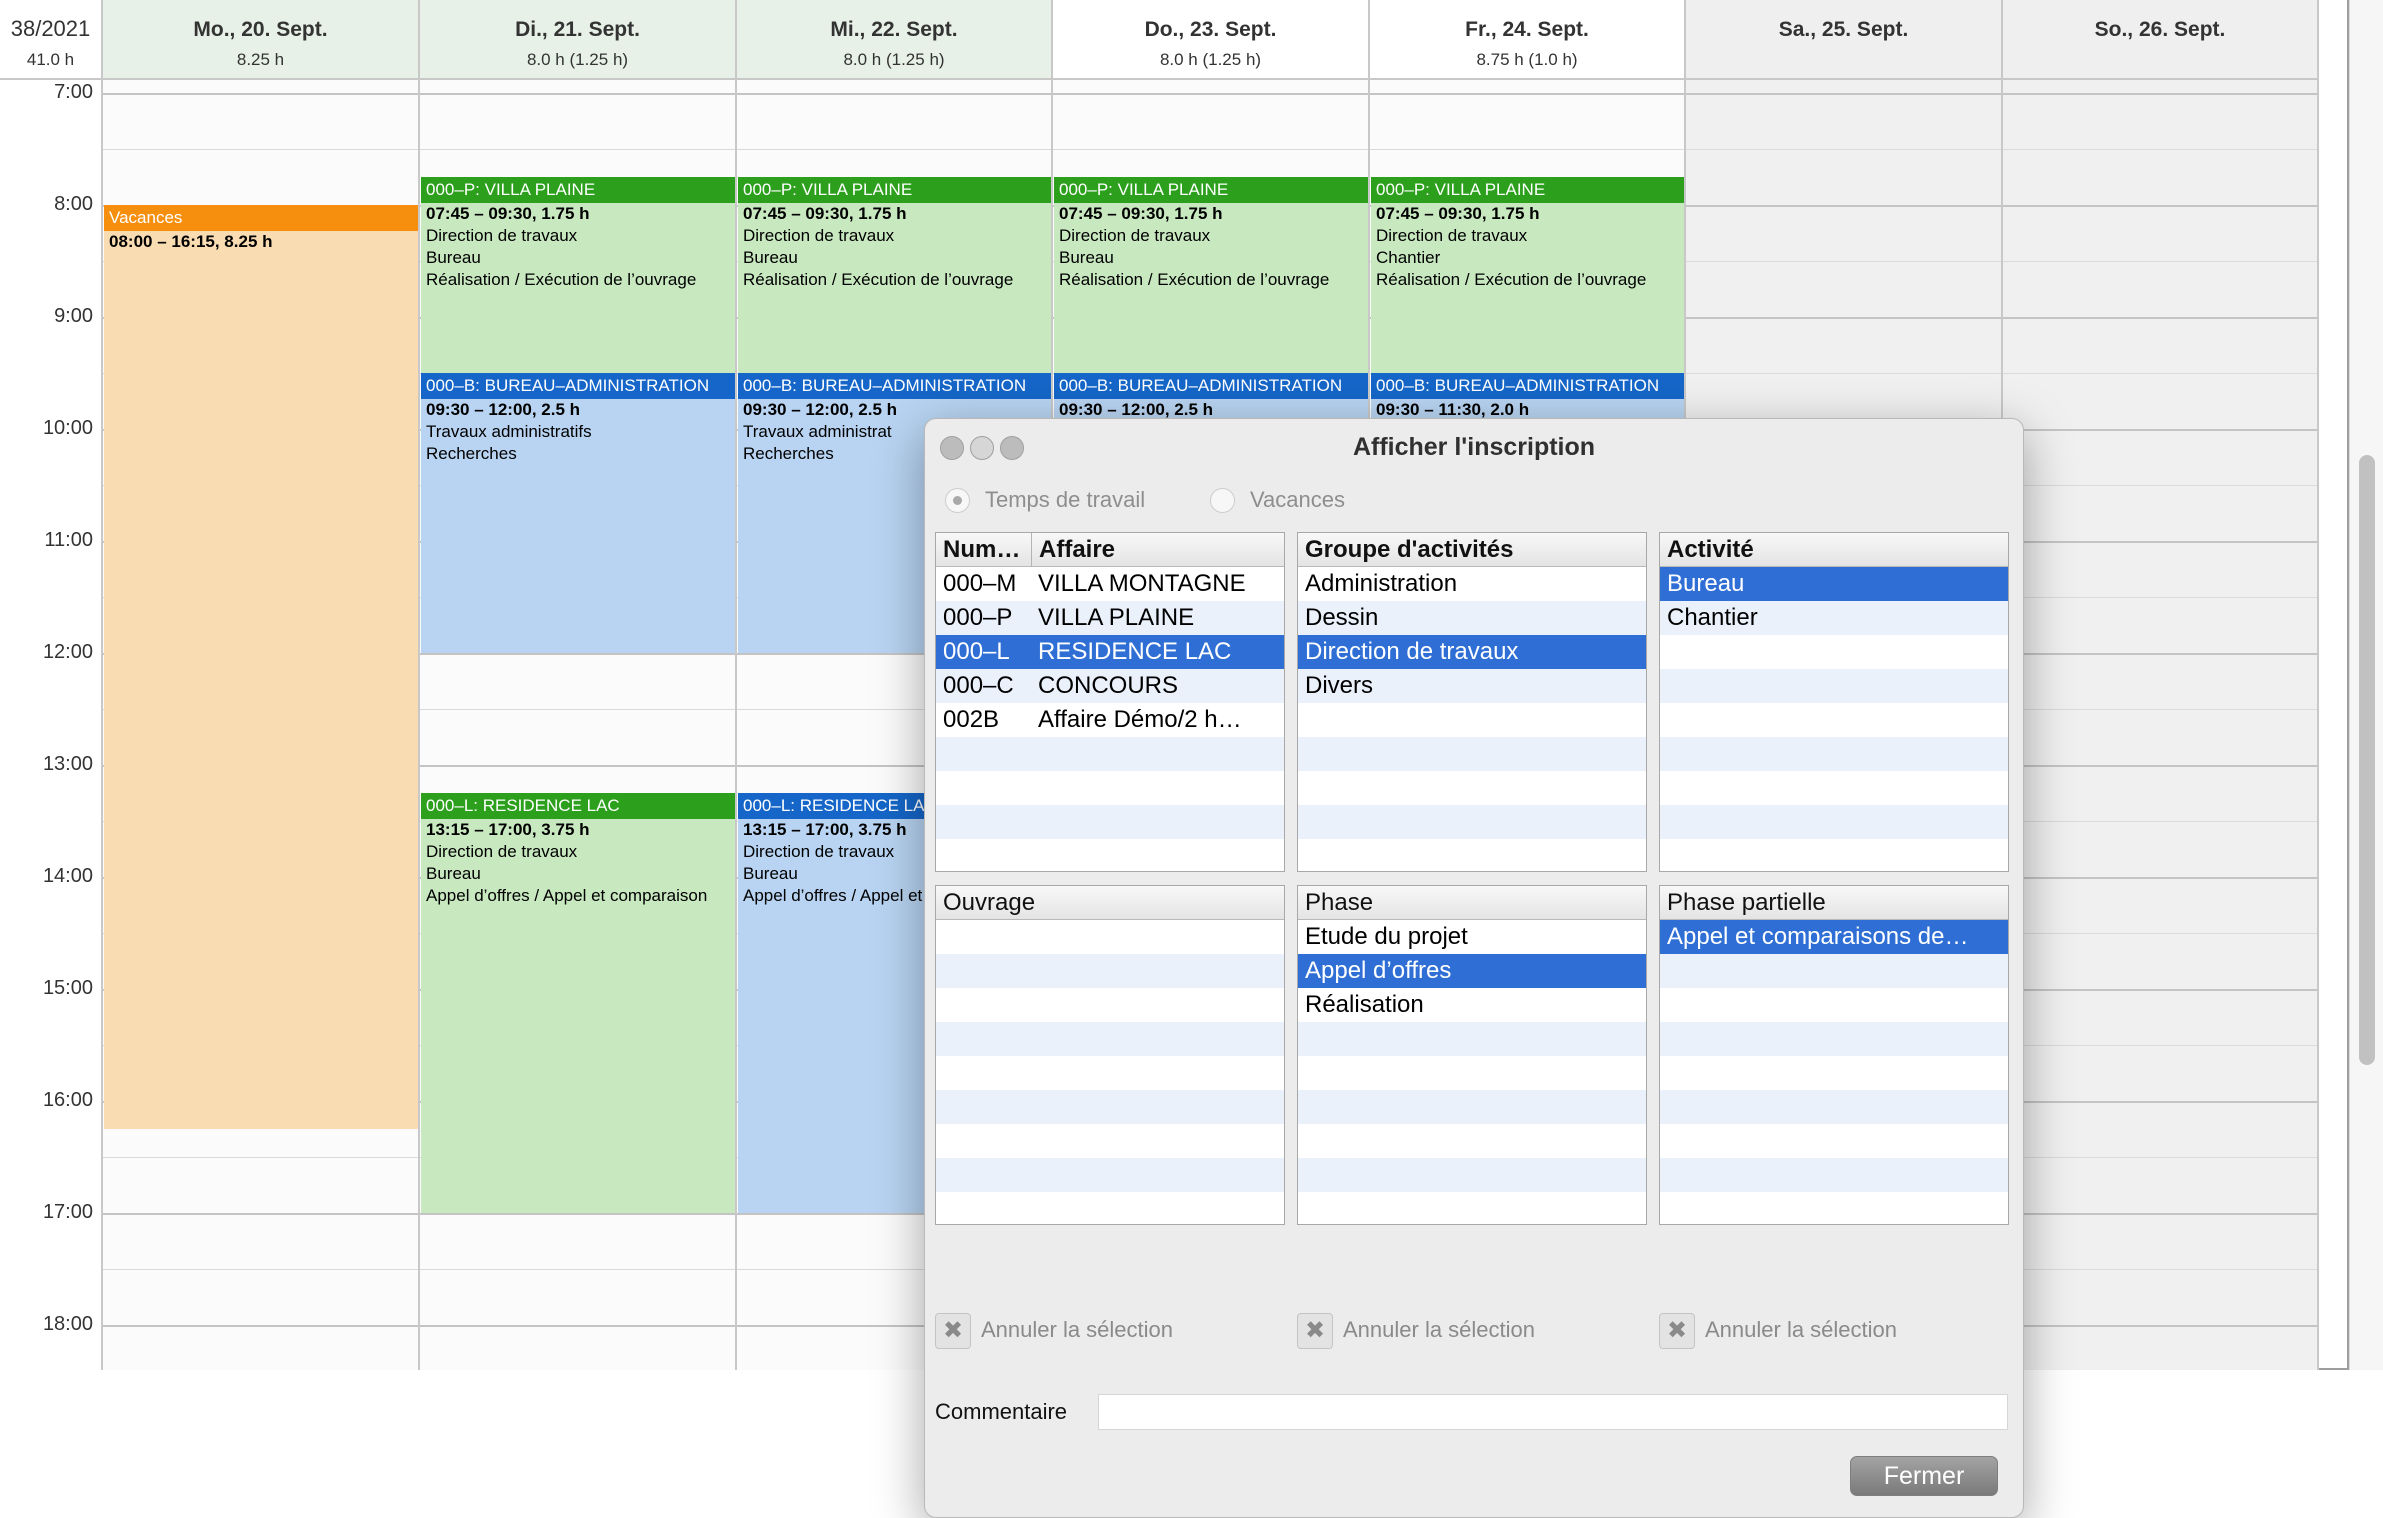  What do you see at coordinates (1801, 1329) in the screenshot?
I see `clear-selection-label: Annuler la sélection` at bounding box center [1801, 1329].